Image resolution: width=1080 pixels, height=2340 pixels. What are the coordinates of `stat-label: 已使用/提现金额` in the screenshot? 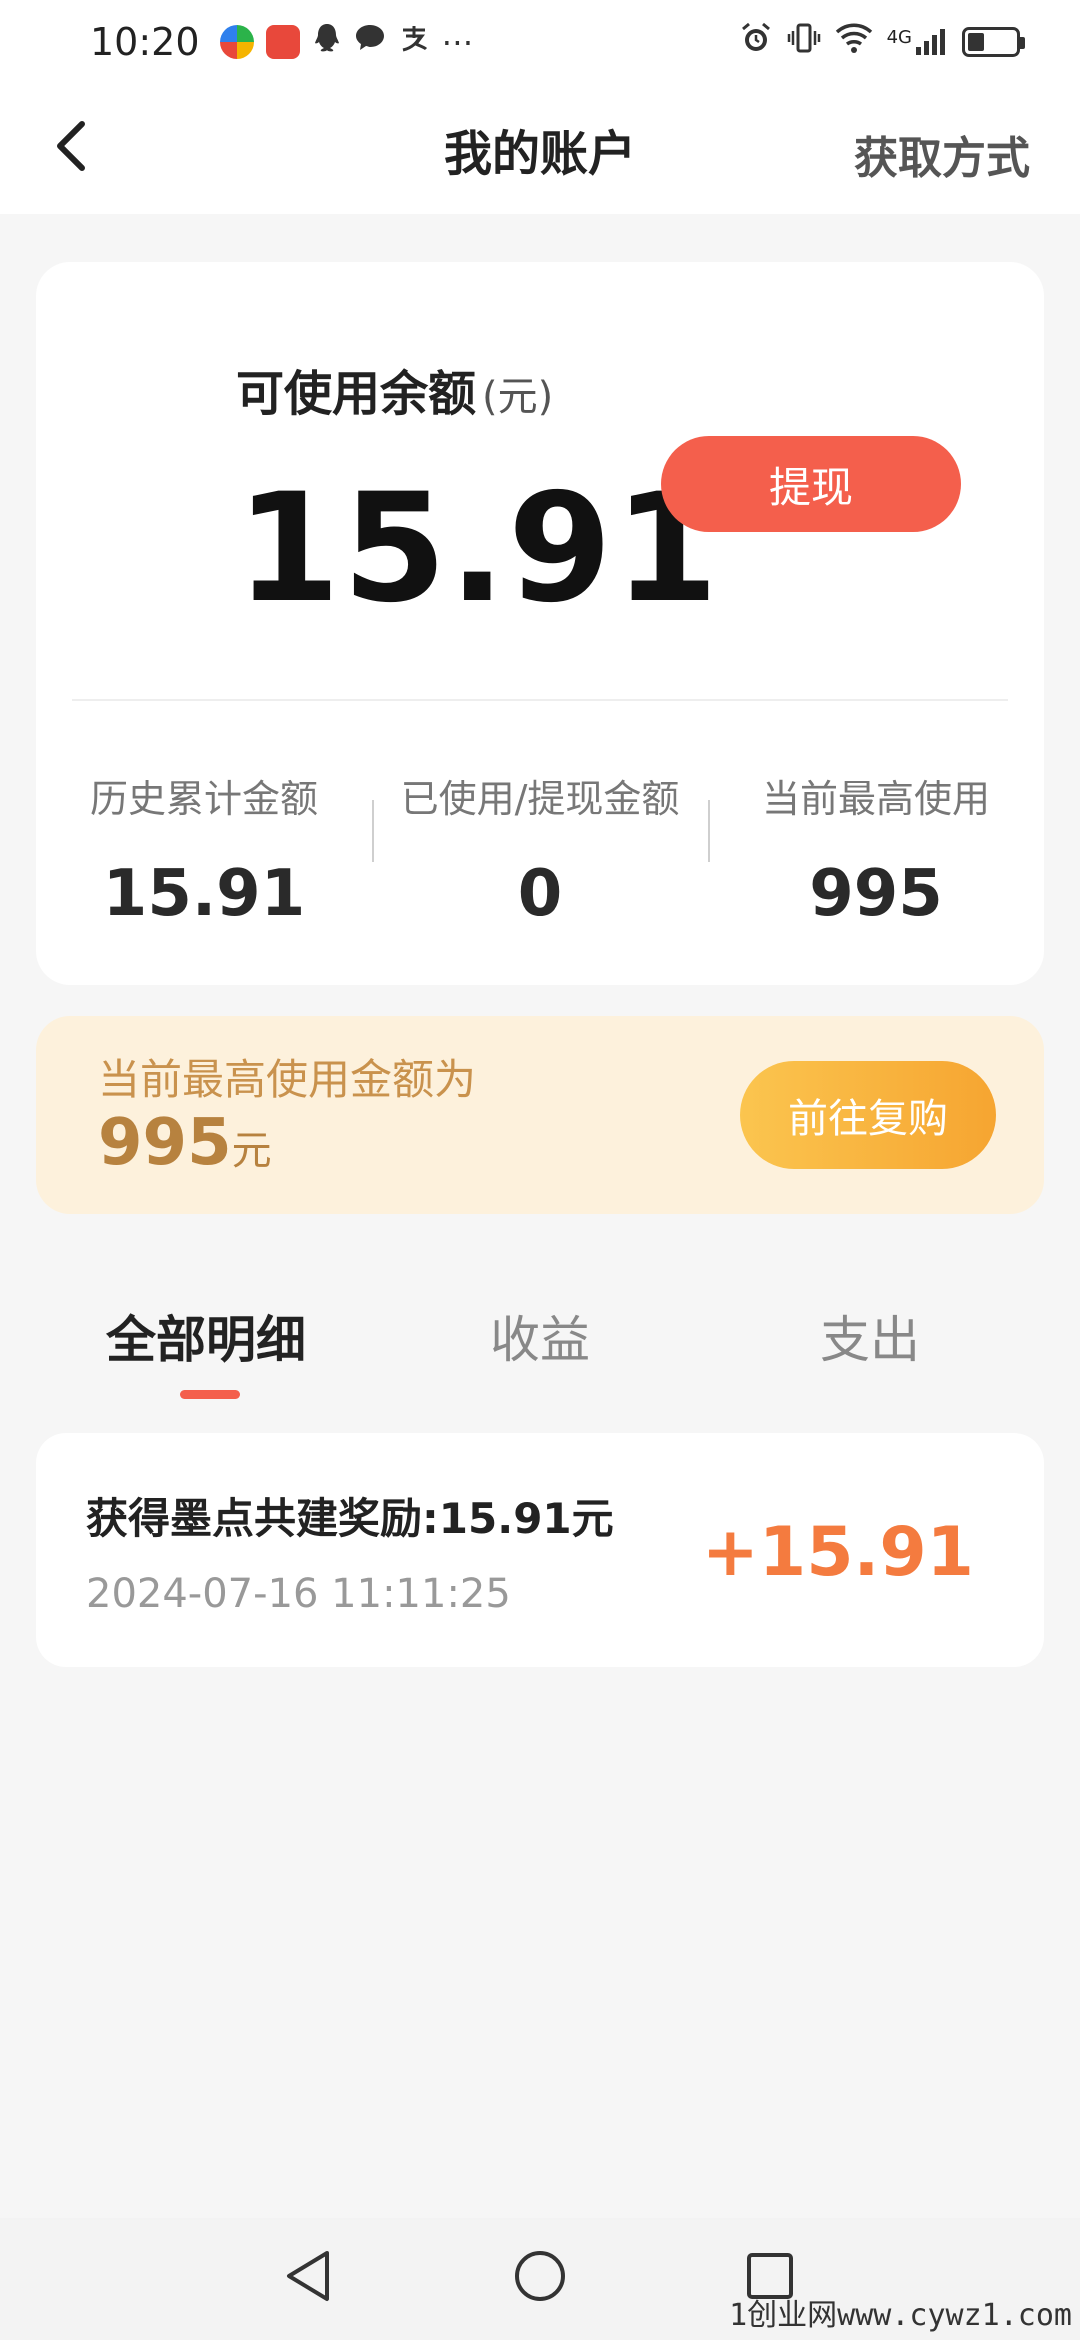 It's located at (540, 799).